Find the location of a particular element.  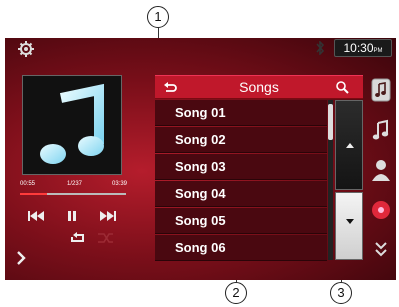

scroll-up-button is located at coordinates (349, 145).